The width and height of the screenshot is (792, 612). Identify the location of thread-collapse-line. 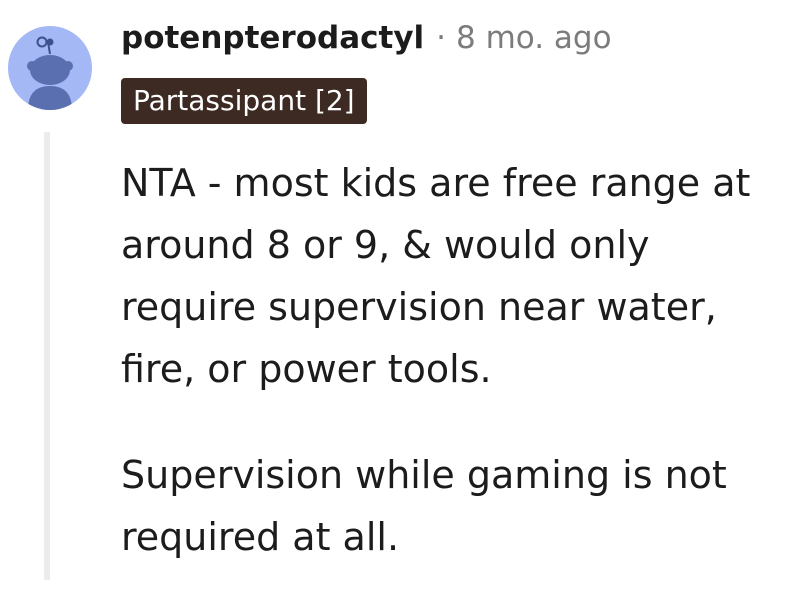
(47, 356).